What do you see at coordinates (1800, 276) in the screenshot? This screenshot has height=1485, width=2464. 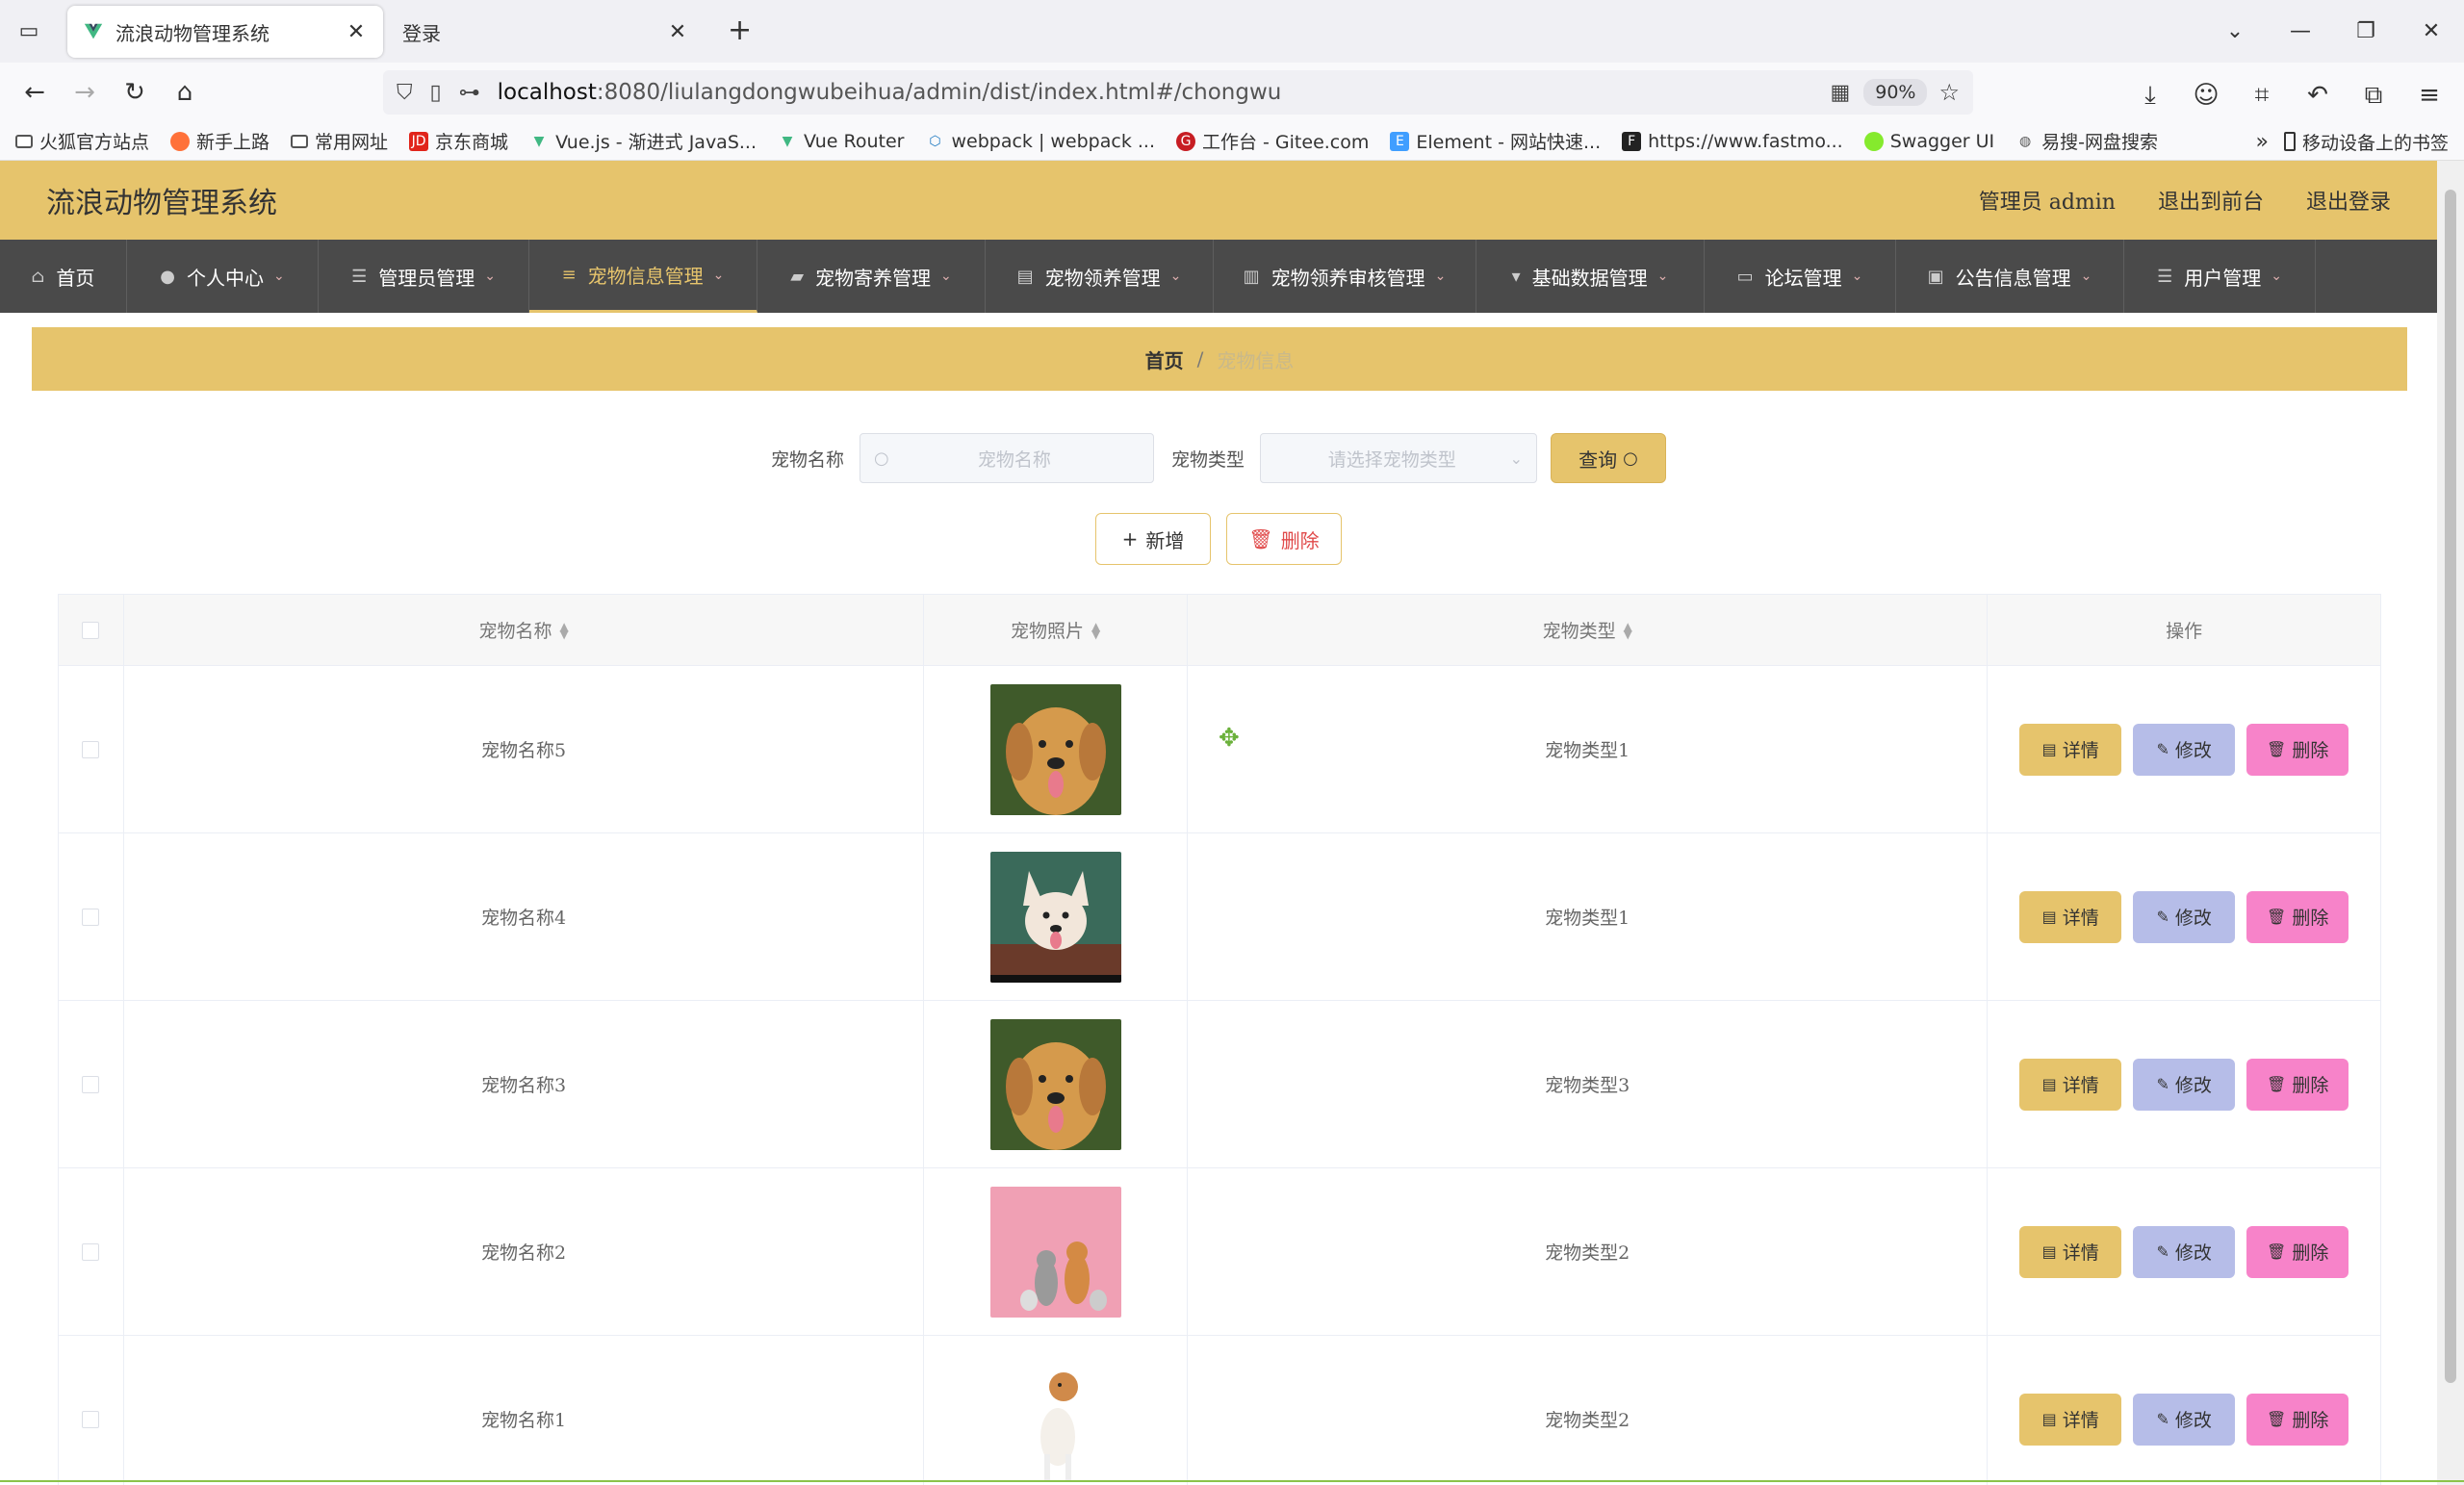 I see `menu-item-forum-management: ▭ 论坛管理 ⌄` at bounding box center [1800, 276].